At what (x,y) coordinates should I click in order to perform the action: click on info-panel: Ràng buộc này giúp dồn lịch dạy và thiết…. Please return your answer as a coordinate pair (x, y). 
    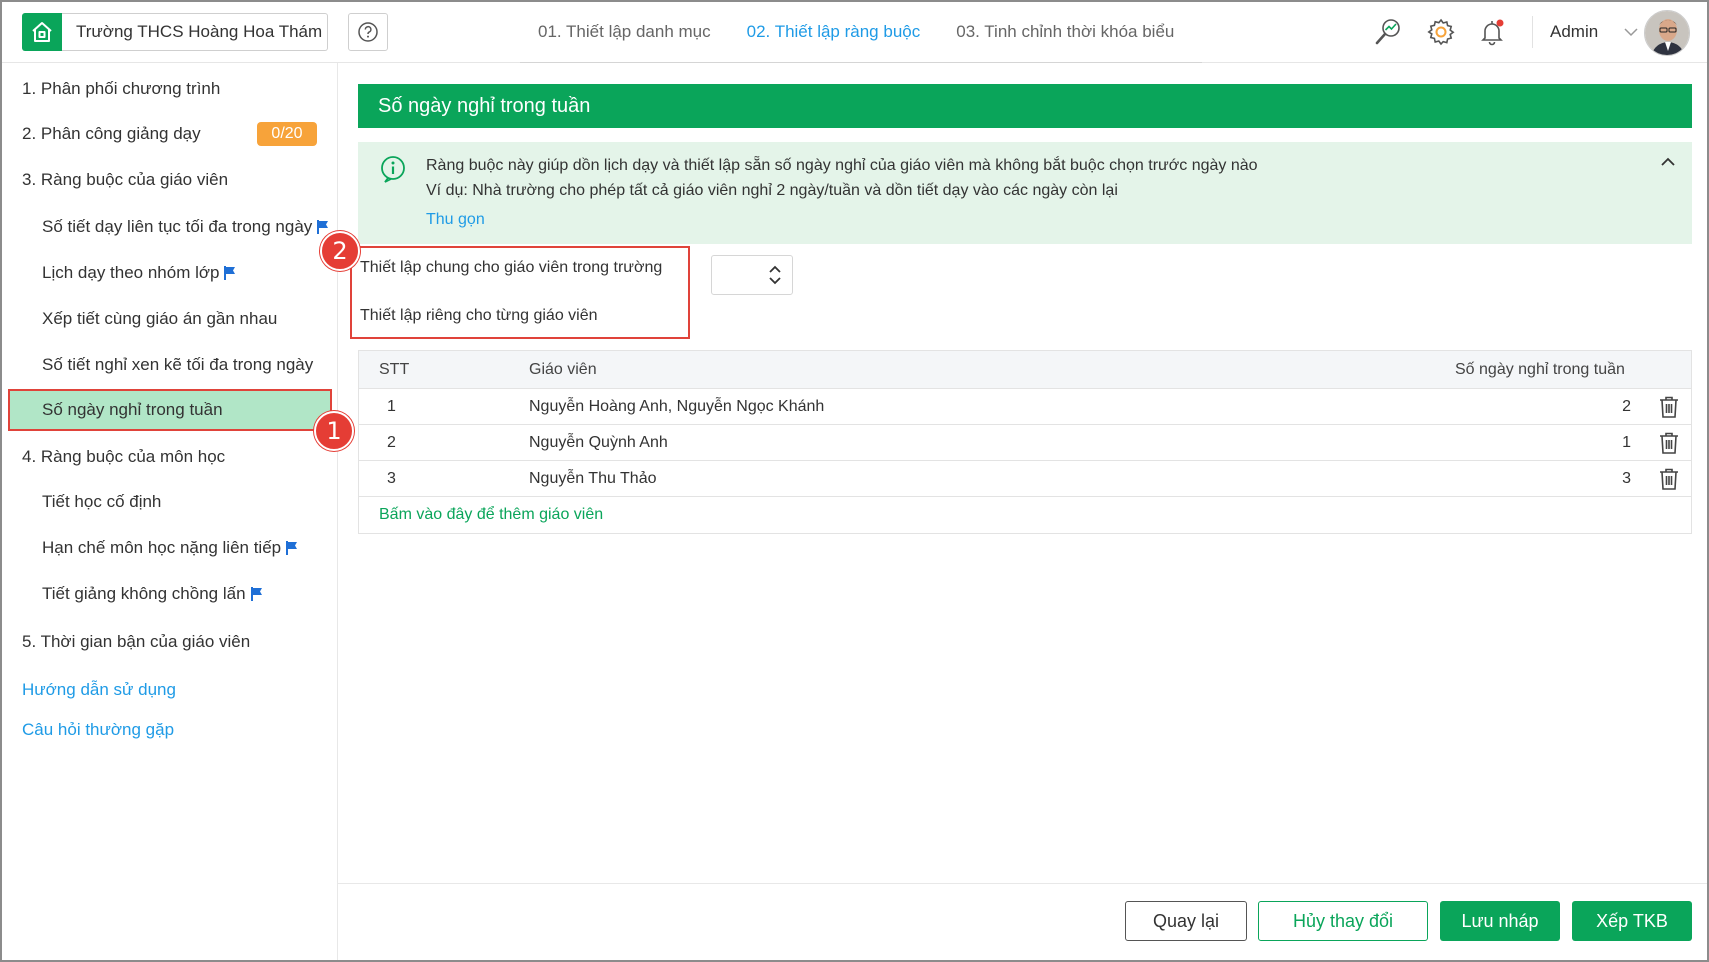
    Looking at the image, I should click on (1025, 193).